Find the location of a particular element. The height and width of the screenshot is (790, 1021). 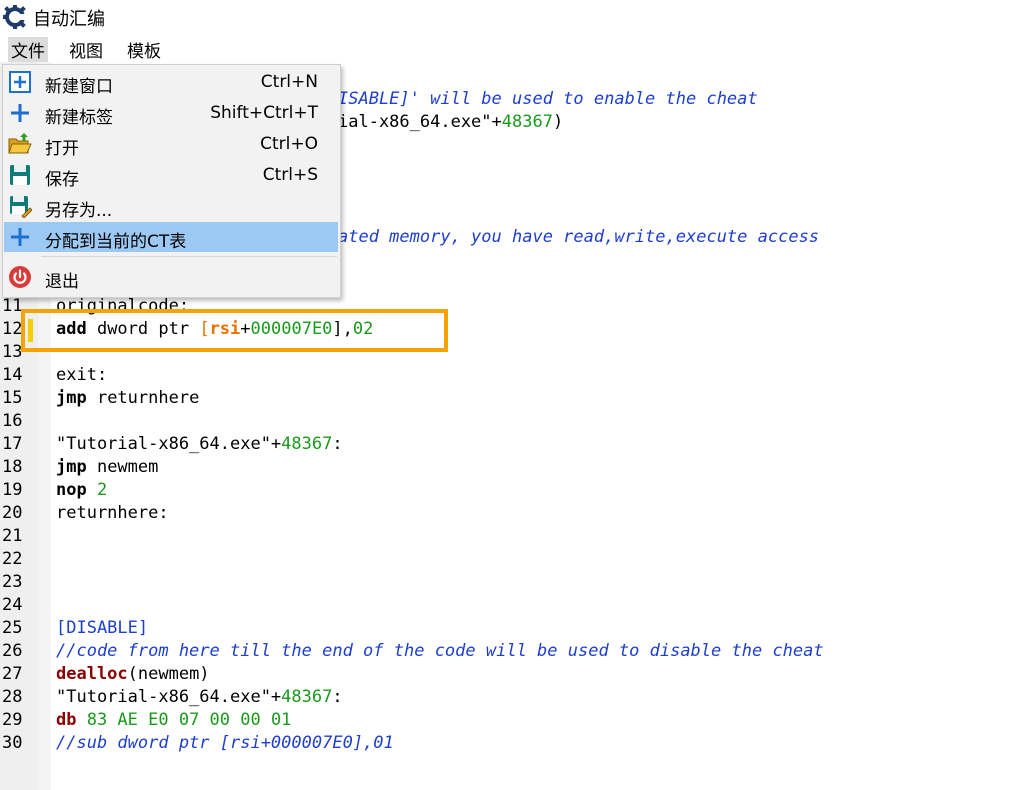

line-number: 16 is located at coordinates (12, 421).